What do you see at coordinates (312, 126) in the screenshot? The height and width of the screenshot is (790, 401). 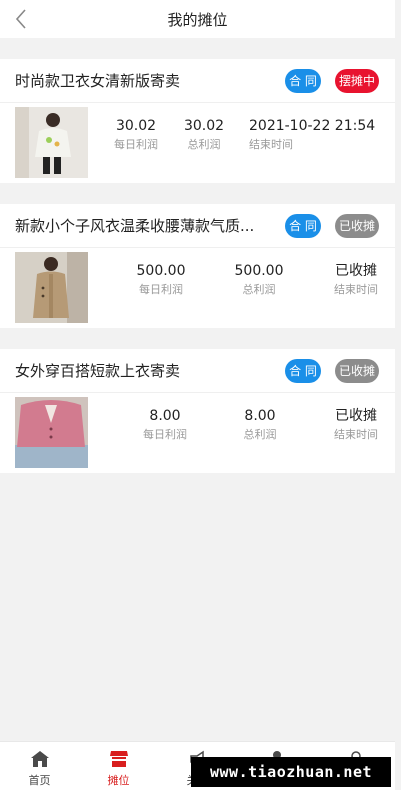 I see `end-time-value: 2021-10-22 21:54` at bounding box center [312, 126].